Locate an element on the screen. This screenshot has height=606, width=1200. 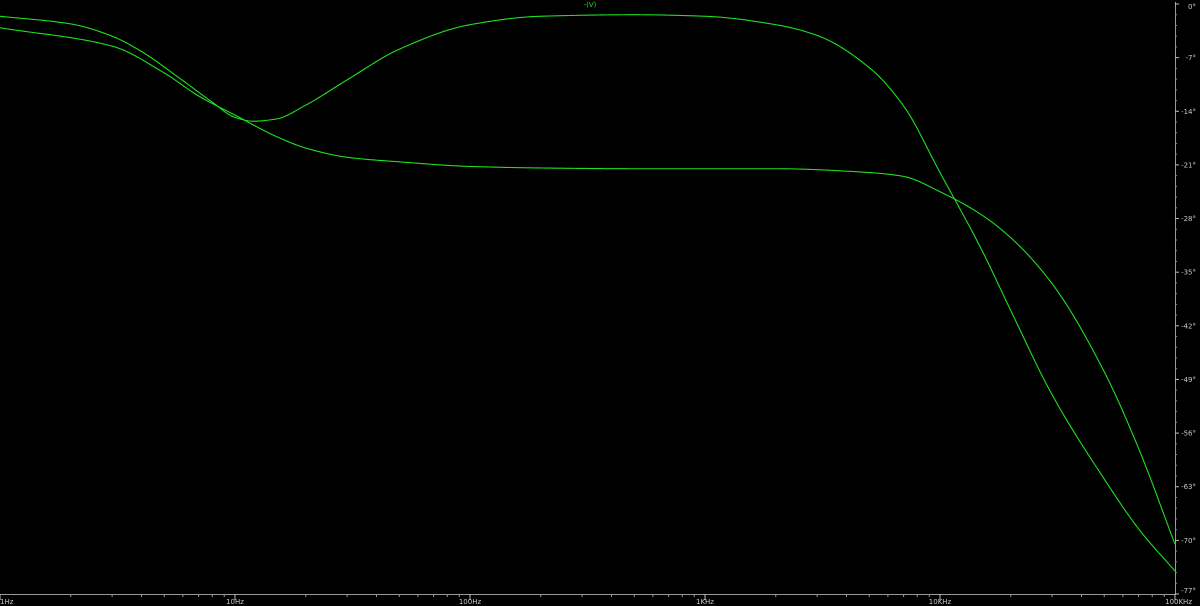
x-tick-label: 10KHz is located at coordinates (940, 602).